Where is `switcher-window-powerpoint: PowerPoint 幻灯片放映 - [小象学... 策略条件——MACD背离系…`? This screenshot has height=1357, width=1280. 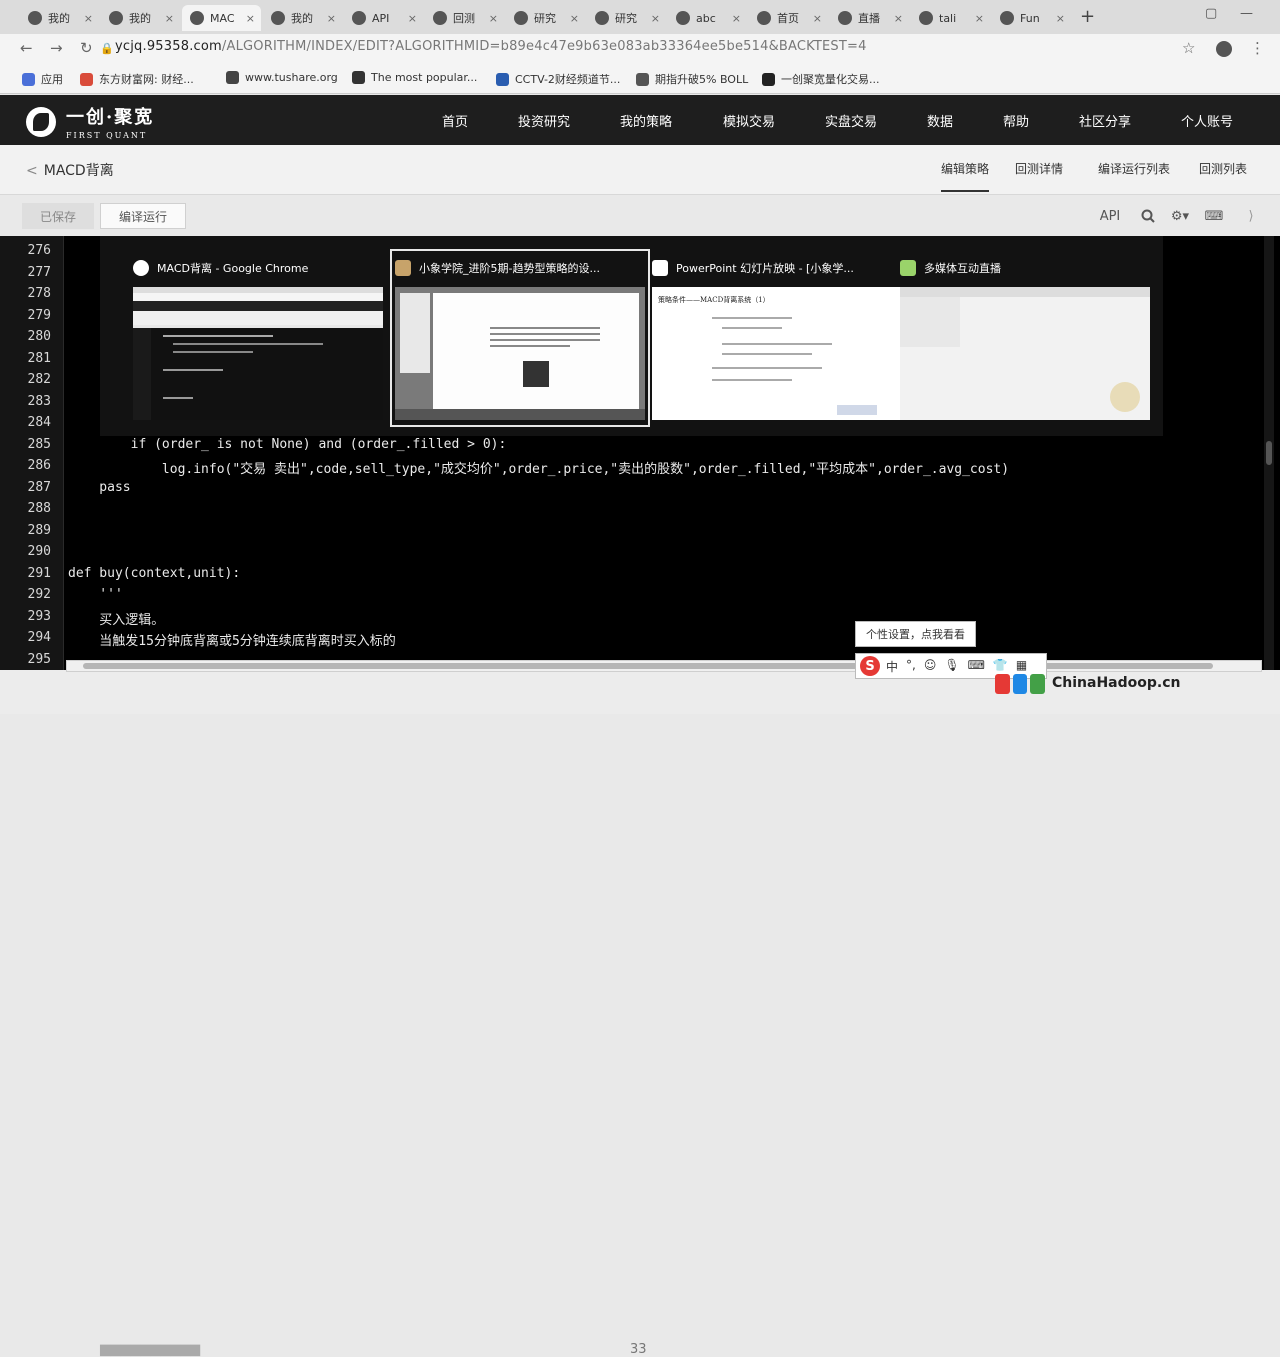
switcher-window-powerpoint: PowerPoint 幻灯片放映 - [小象学... 策略条件——MACD背离系… is located at coordinates (777, 338).